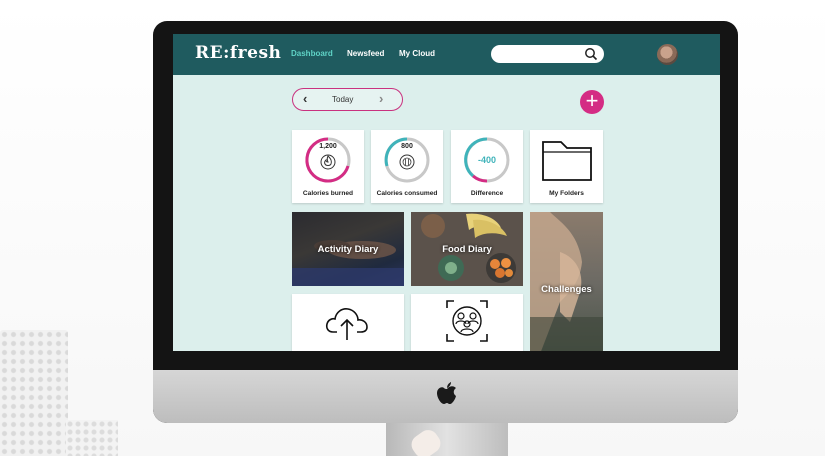  Describe the element at coordinates (407, 146) in the screenshot. I see `calories-consumed-value: 800` at that location.